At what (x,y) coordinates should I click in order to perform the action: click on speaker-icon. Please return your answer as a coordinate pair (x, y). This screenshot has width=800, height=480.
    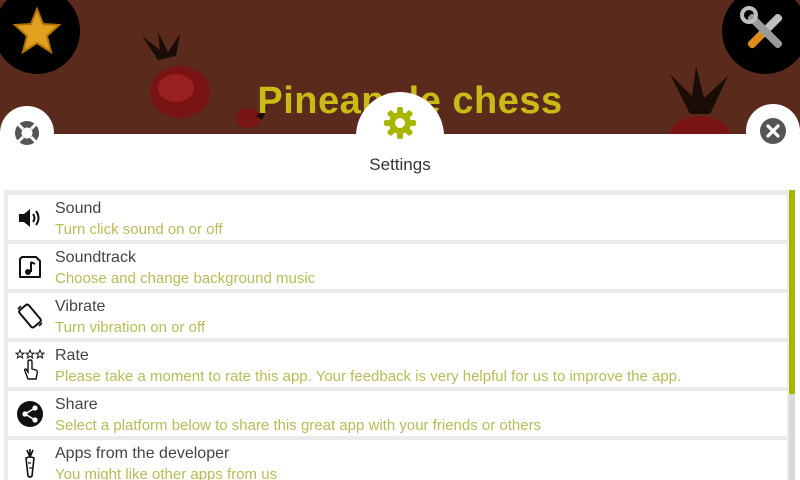
    Looking at the image, I should click on (30, 218).